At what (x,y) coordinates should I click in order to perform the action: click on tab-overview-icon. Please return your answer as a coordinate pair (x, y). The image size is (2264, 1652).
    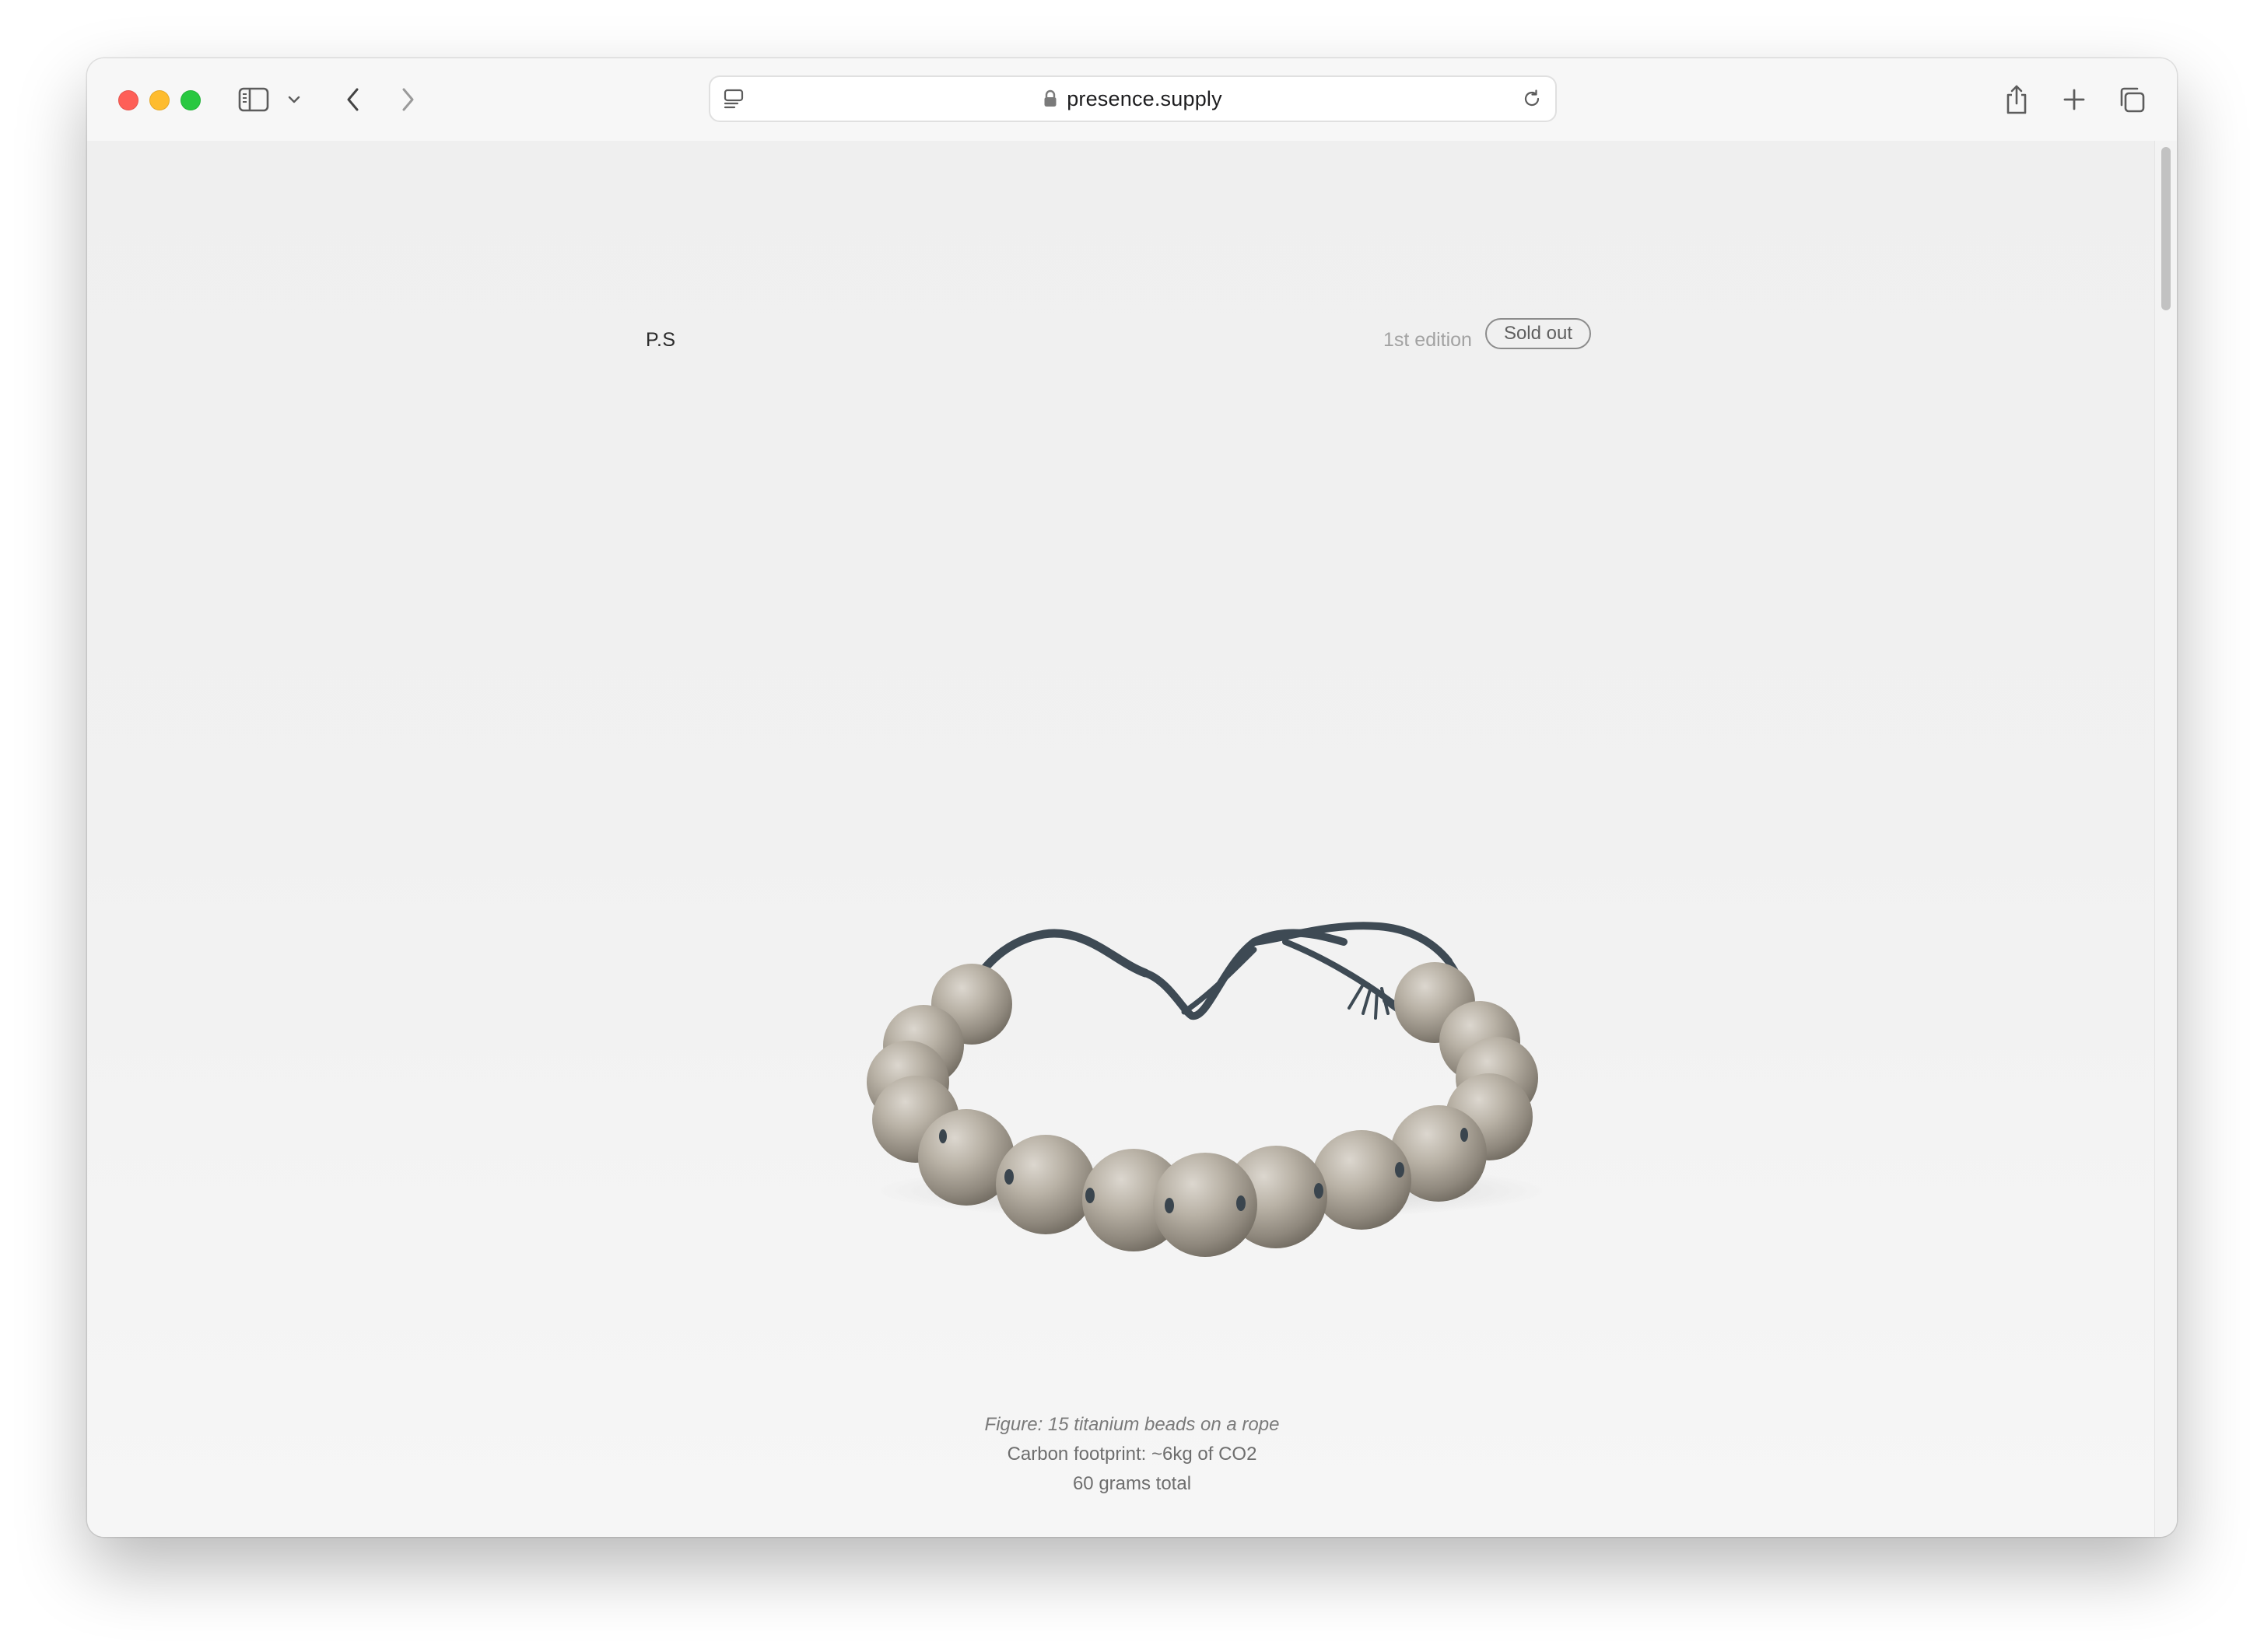
    Looking at the image, I should click on (2132, 100).